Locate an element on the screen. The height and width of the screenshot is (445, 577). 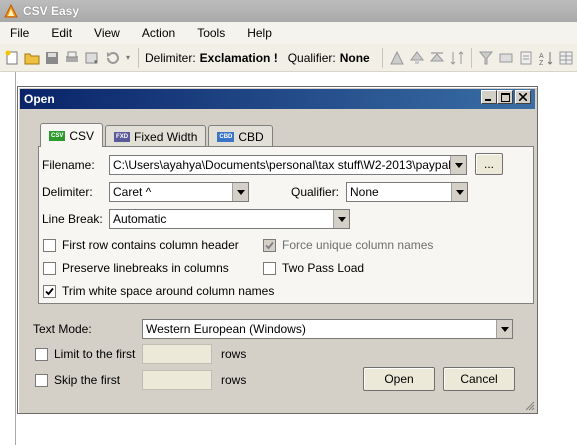
print-icon is located at coordinates (72, 58).